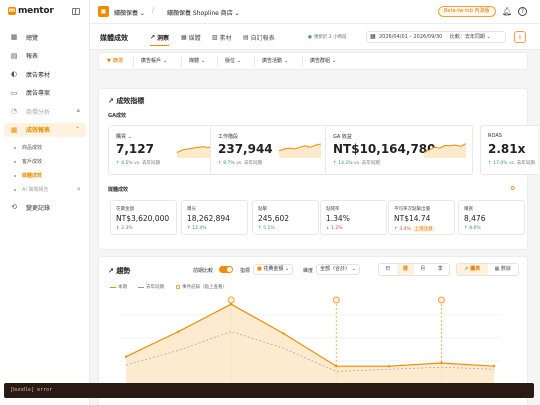 This screenshot has width=540, height=405. What do you see at coordinates (467, 37) in the screenshot?
I see `compare-value: 比較：去年同期` at bounding box center [467, 37].